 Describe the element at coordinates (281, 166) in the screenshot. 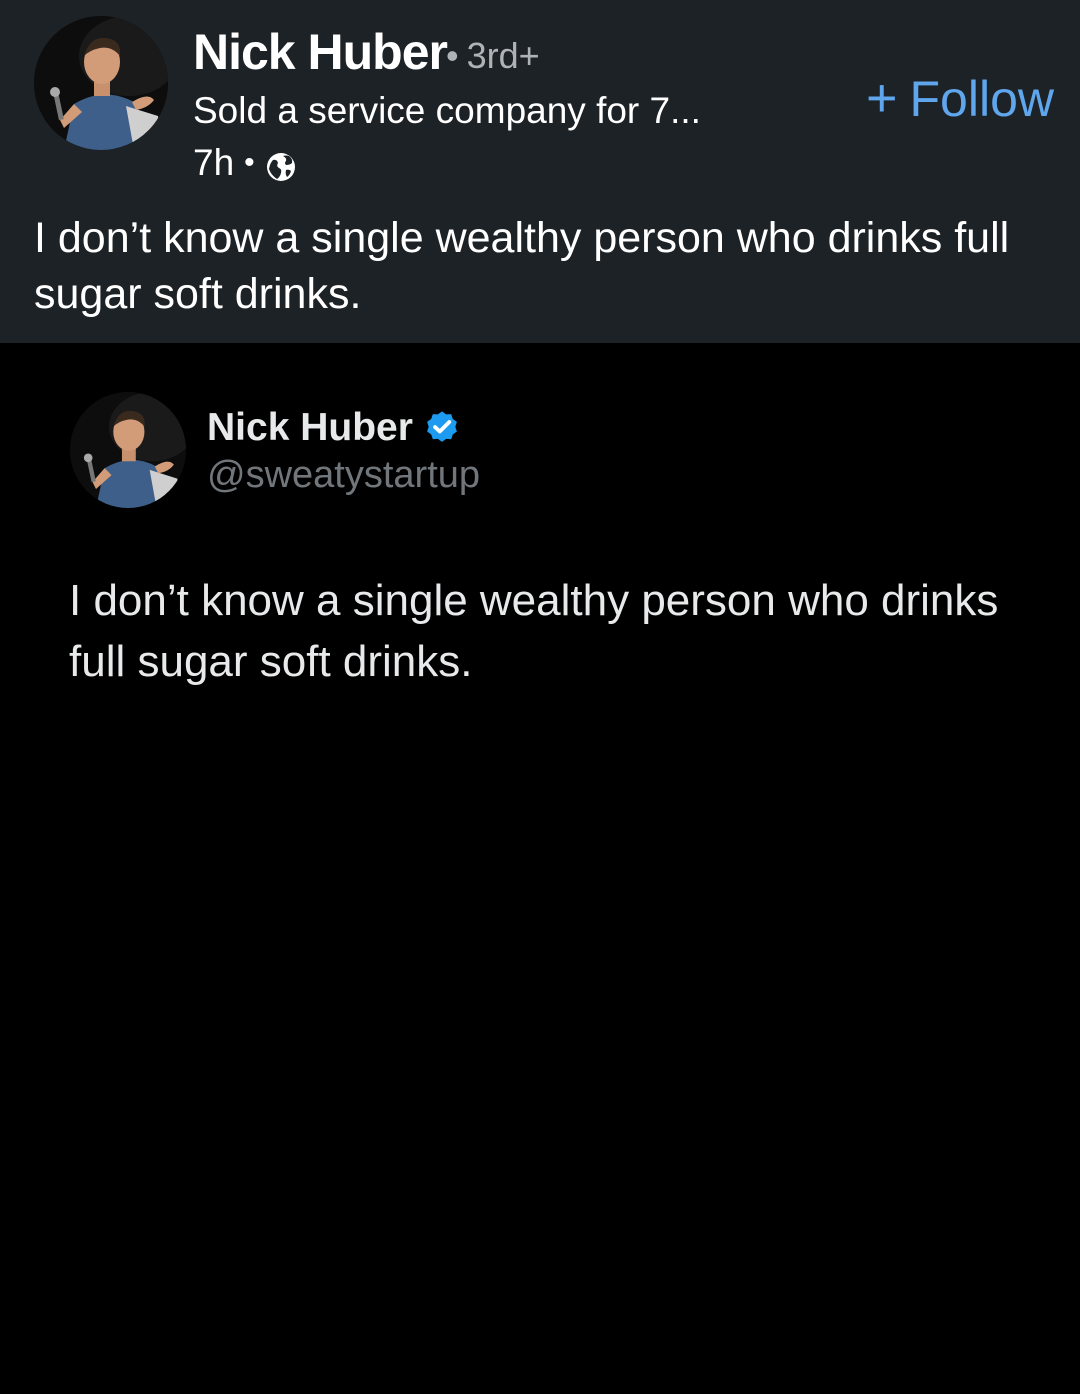

I see `globe-icon` at that location.